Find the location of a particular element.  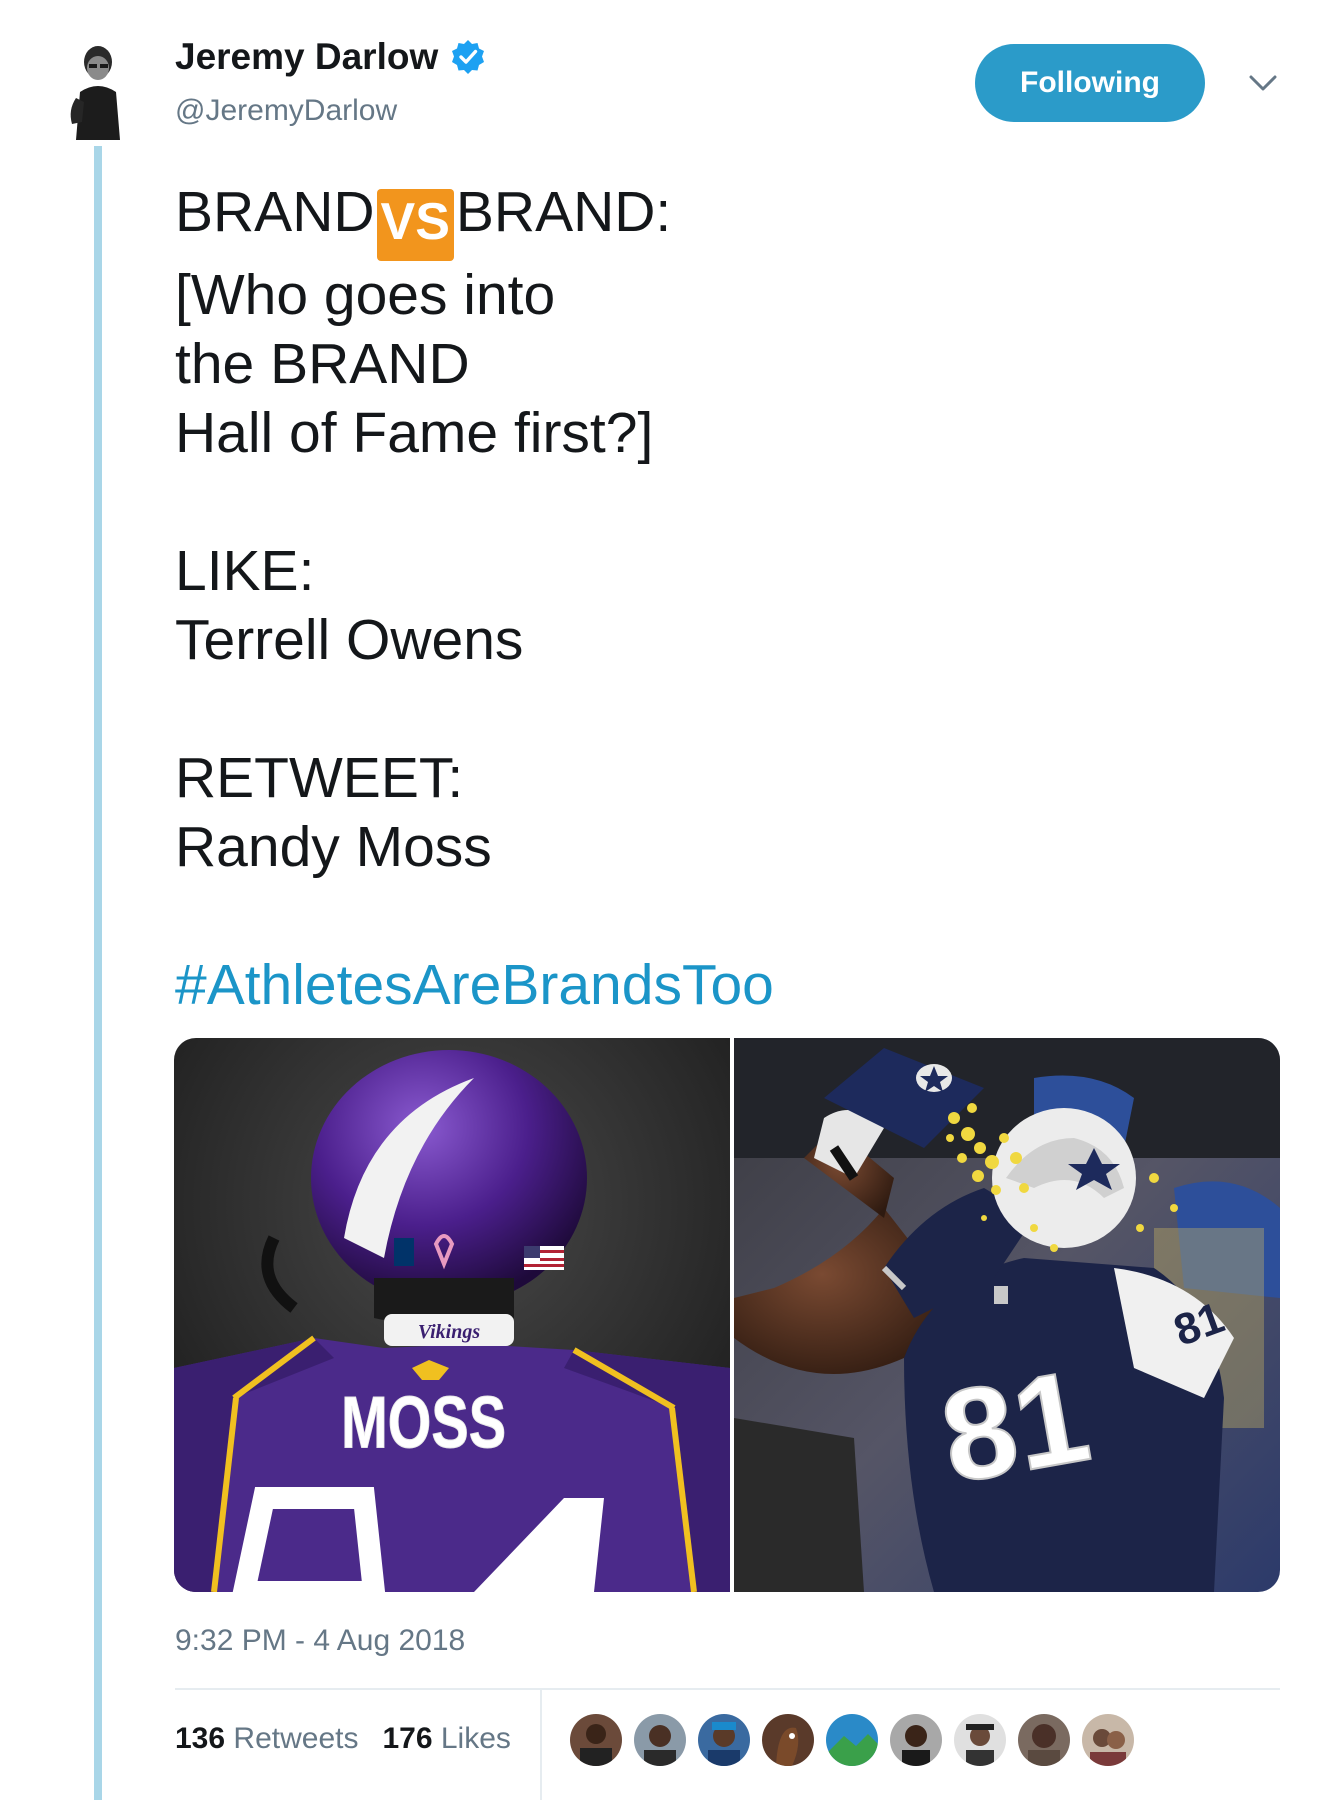

display-name: Jeremy Darlow is located at coordinates (306, 57).